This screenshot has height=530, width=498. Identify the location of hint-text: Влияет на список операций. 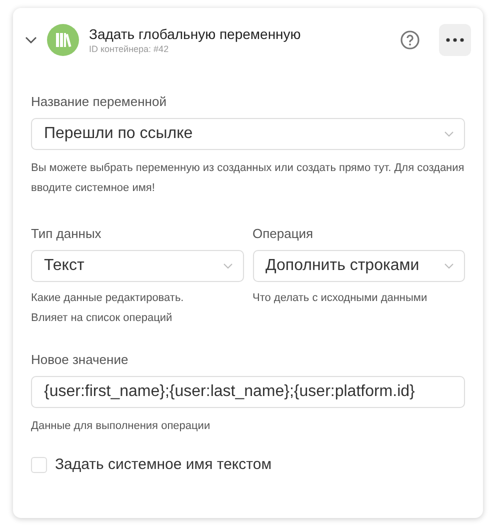
(102, 318).